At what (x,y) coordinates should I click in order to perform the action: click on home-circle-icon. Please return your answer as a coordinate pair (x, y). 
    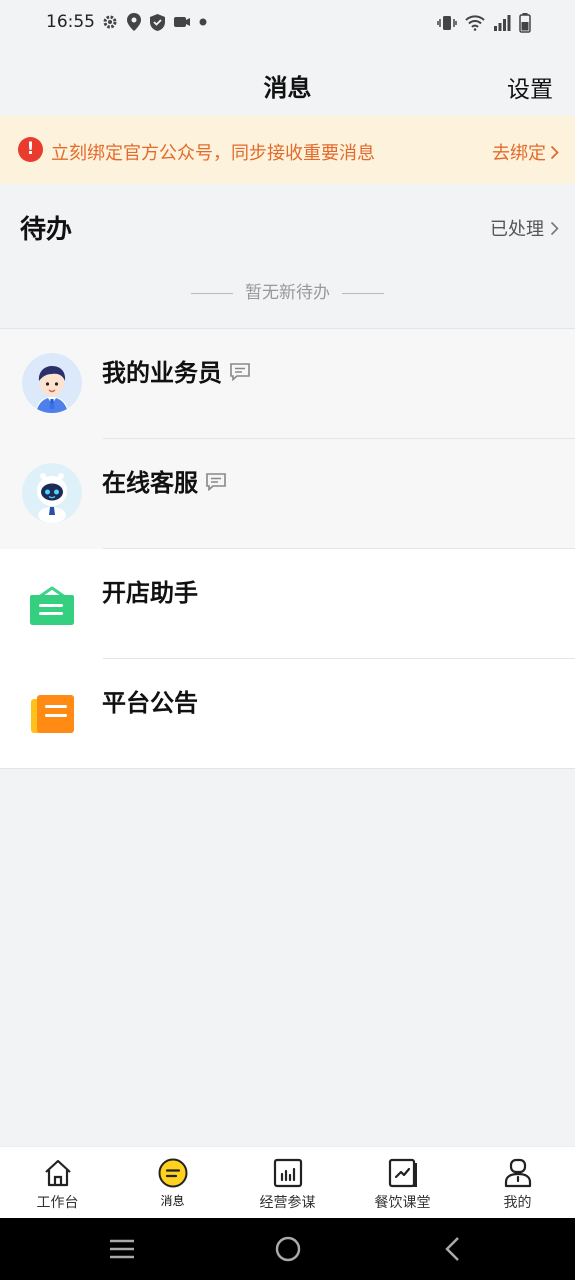
    Looking at the image, I should click on (288, 1249).